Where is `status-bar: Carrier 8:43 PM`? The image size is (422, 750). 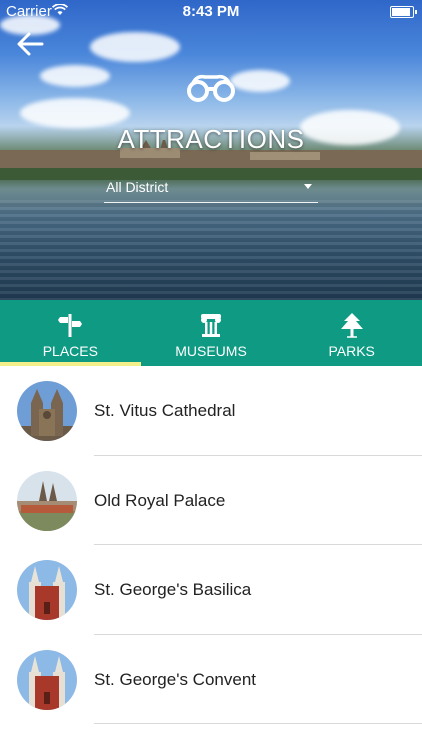
status-bar: Carrier 8:43 PM is located at coordinates (211, 11).